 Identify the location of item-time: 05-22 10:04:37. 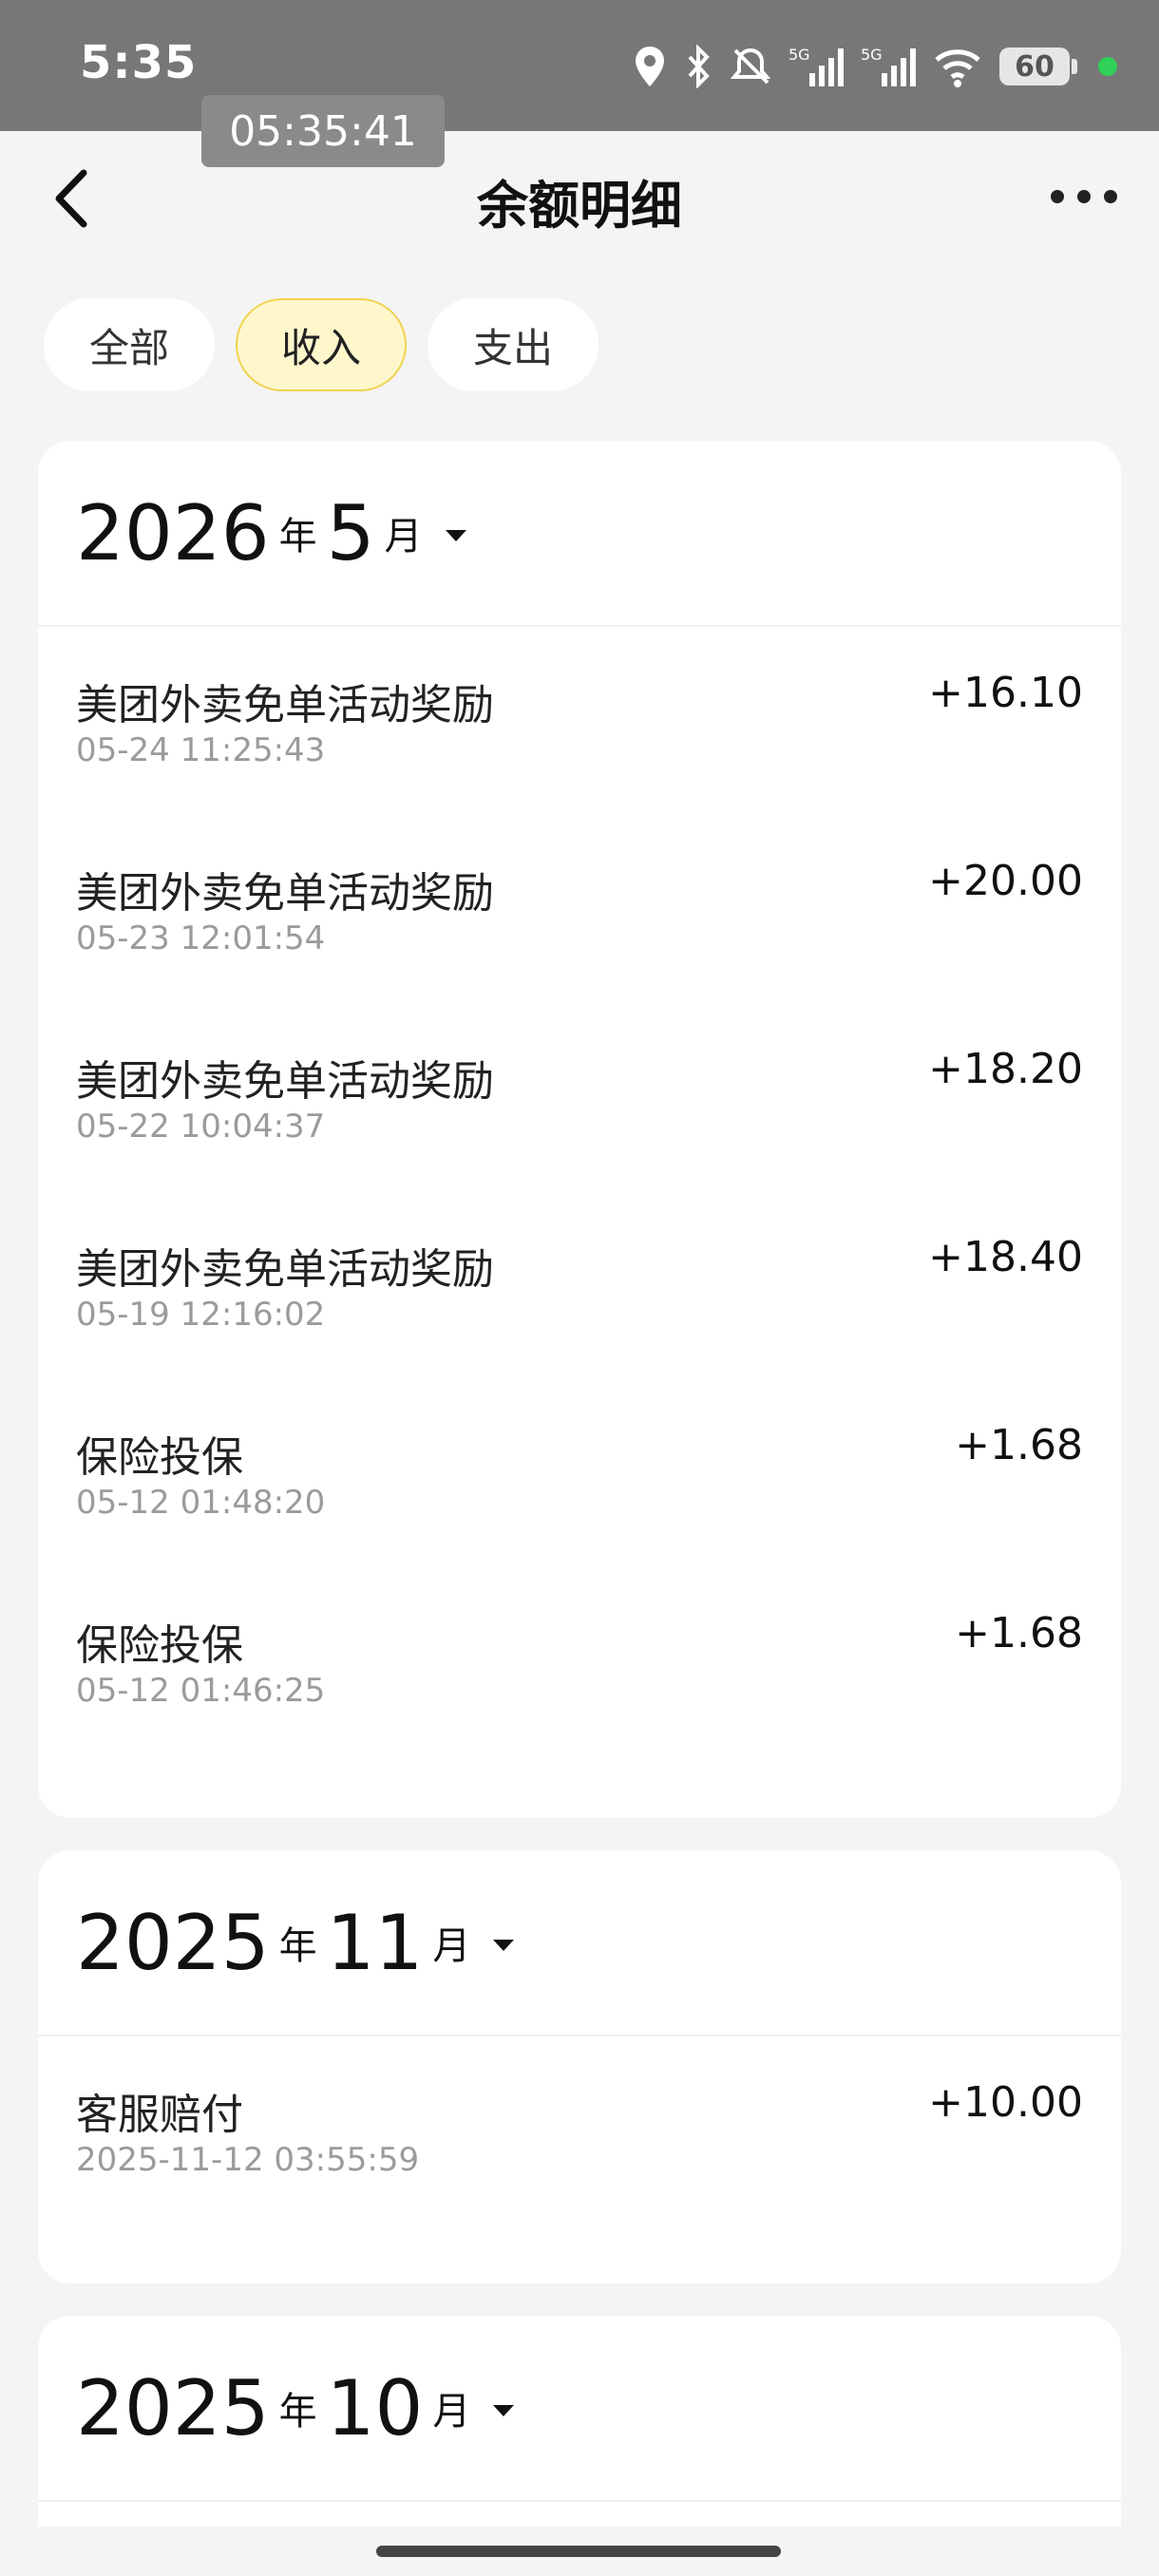
(201, 1127).